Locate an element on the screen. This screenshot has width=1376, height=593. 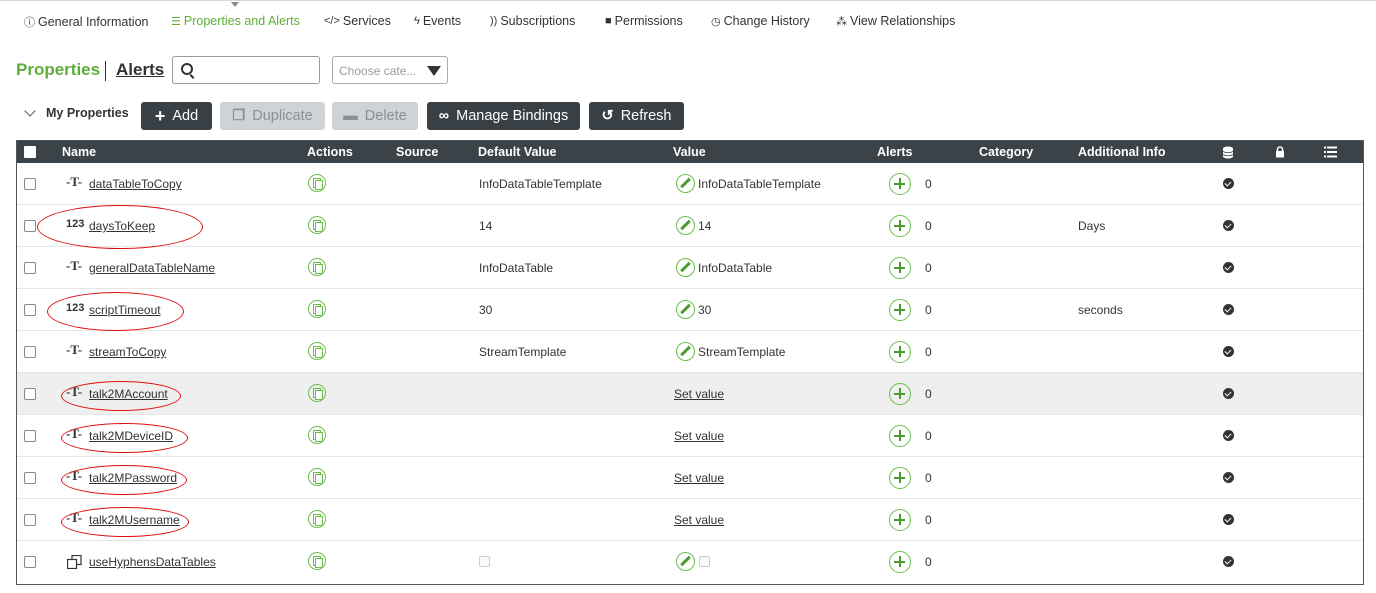
chevron-down-icon is located at coordinates (30, 111).